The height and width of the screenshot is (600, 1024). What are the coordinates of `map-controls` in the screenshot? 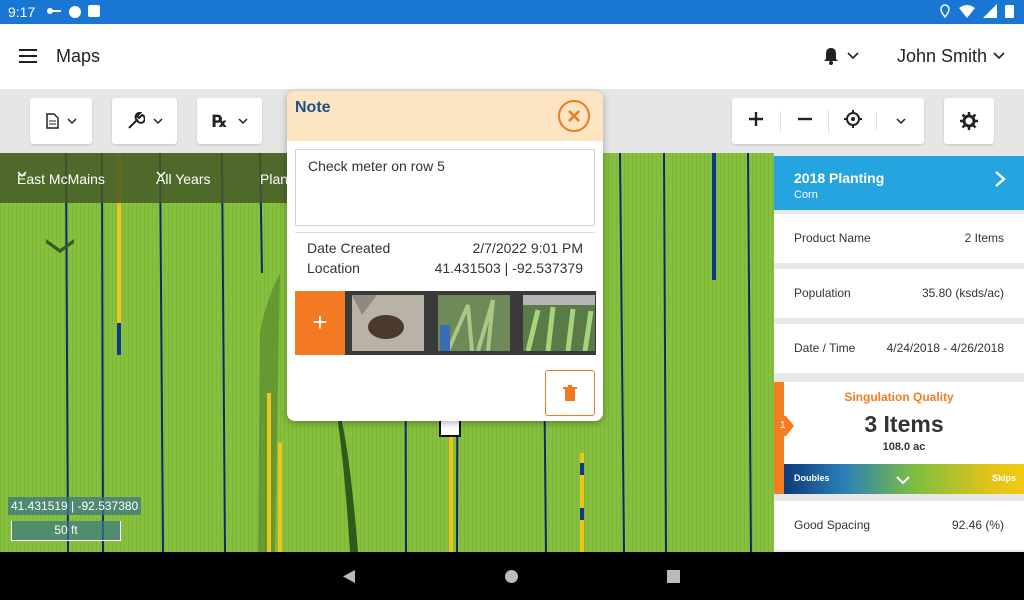 It's located at (828, 121).